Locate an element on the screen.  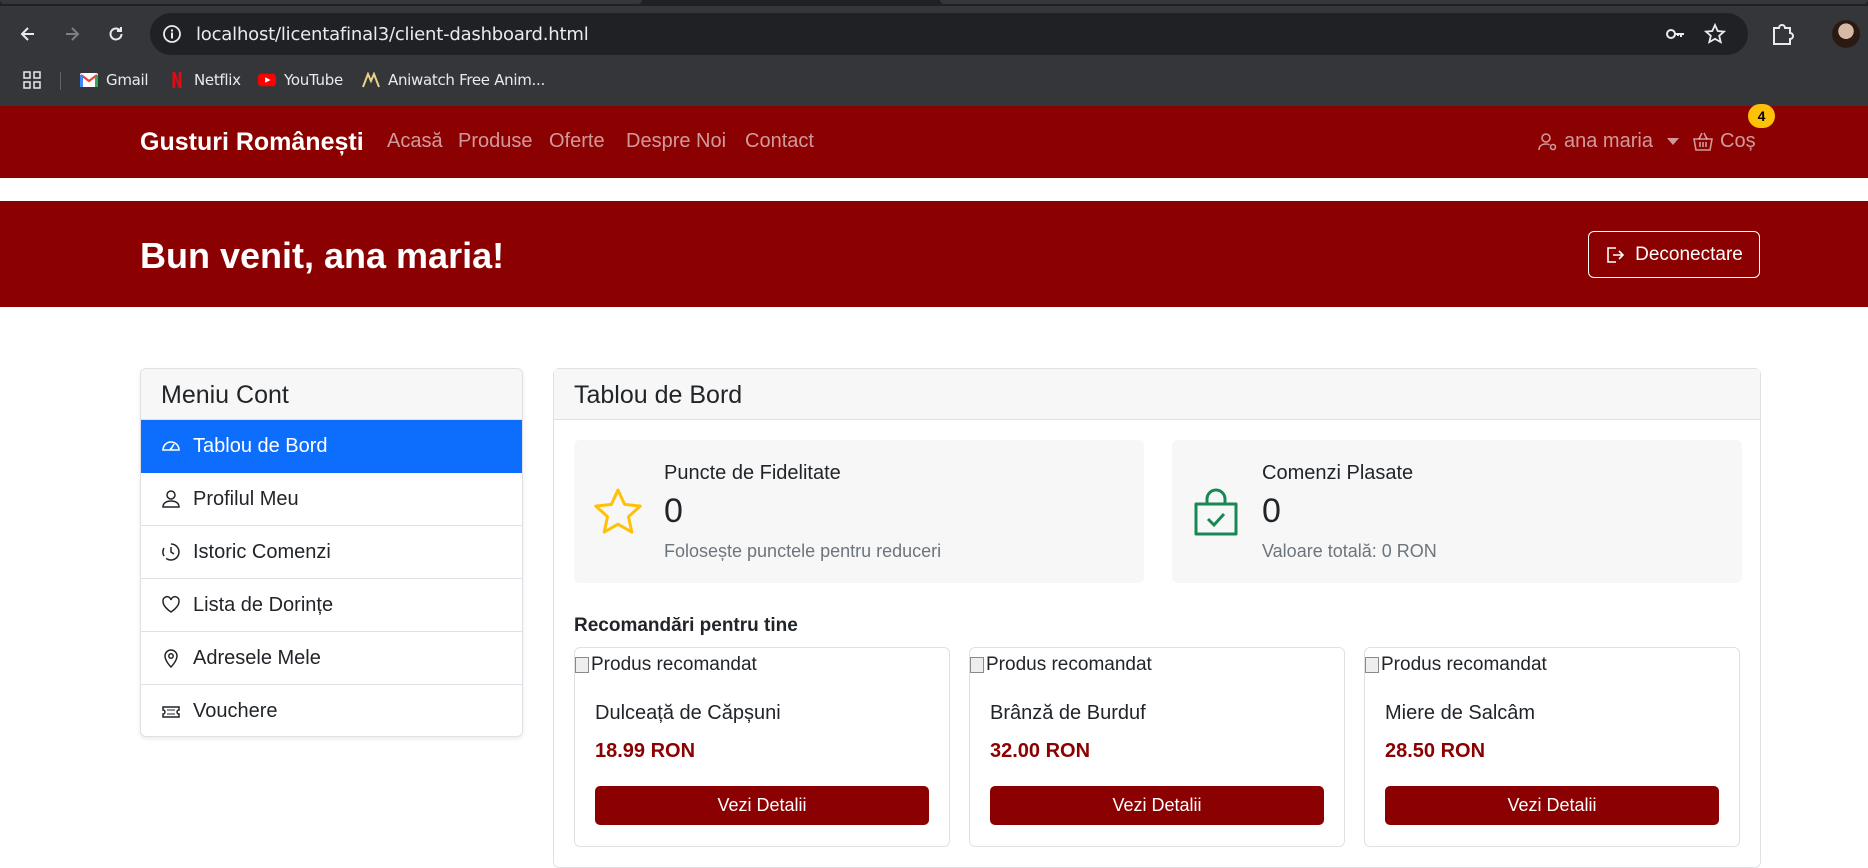
basket-icon is located at coordinates (1703, 141).